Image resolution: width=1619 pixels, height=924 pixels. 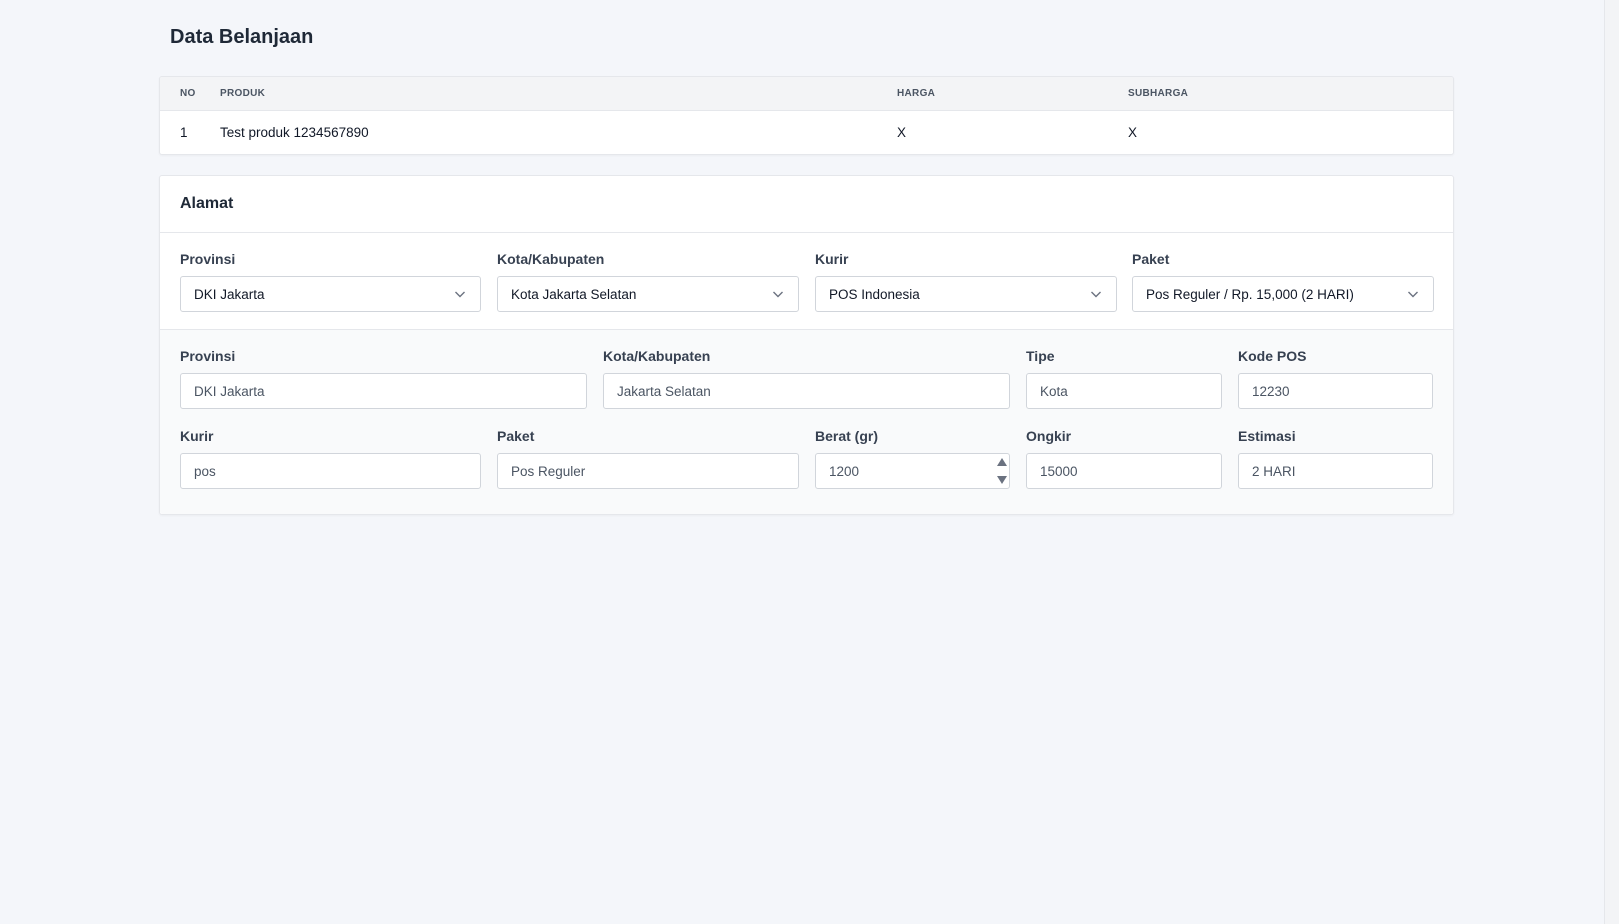 I want to click on info-berat-label: Berat (gr), so click(x=847, y=436).